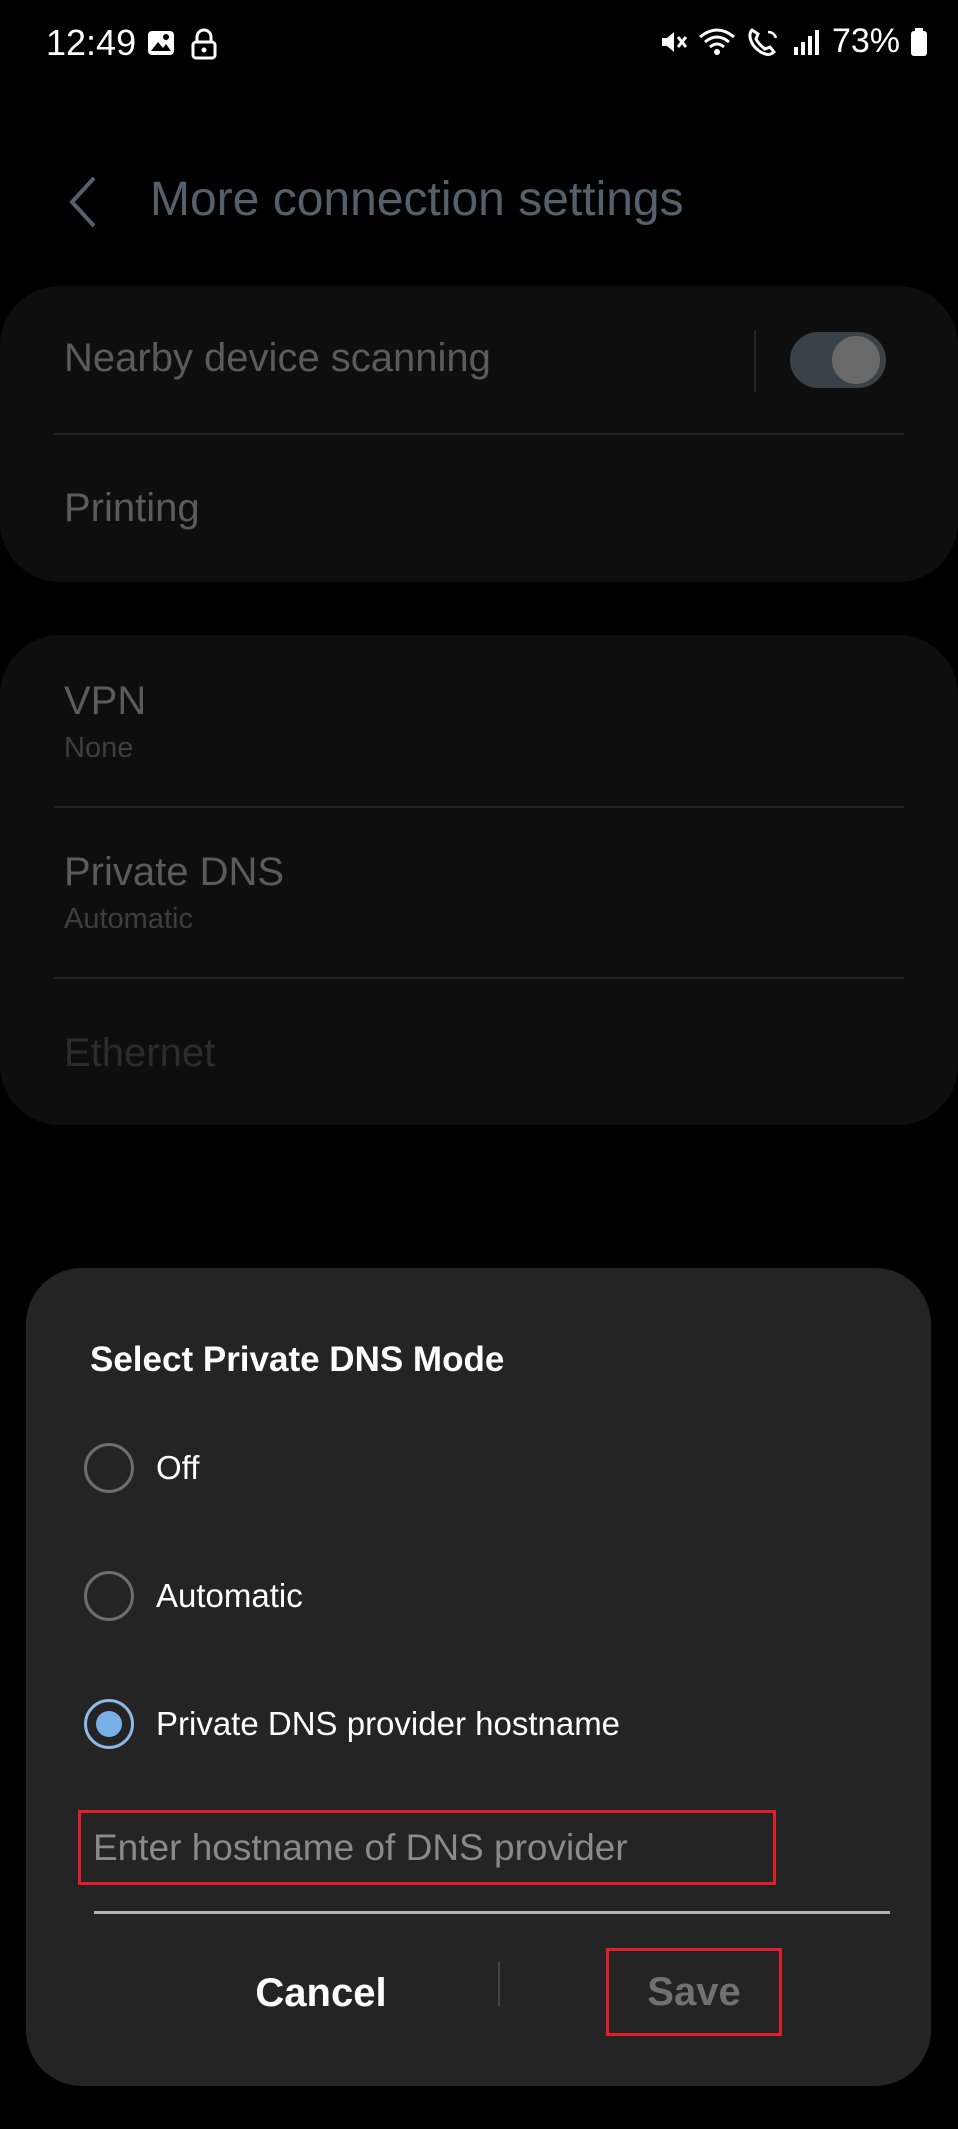 This screenshot has width=958, height=2129. I want to click on radio-label: Automatic, so click(229, 1595).